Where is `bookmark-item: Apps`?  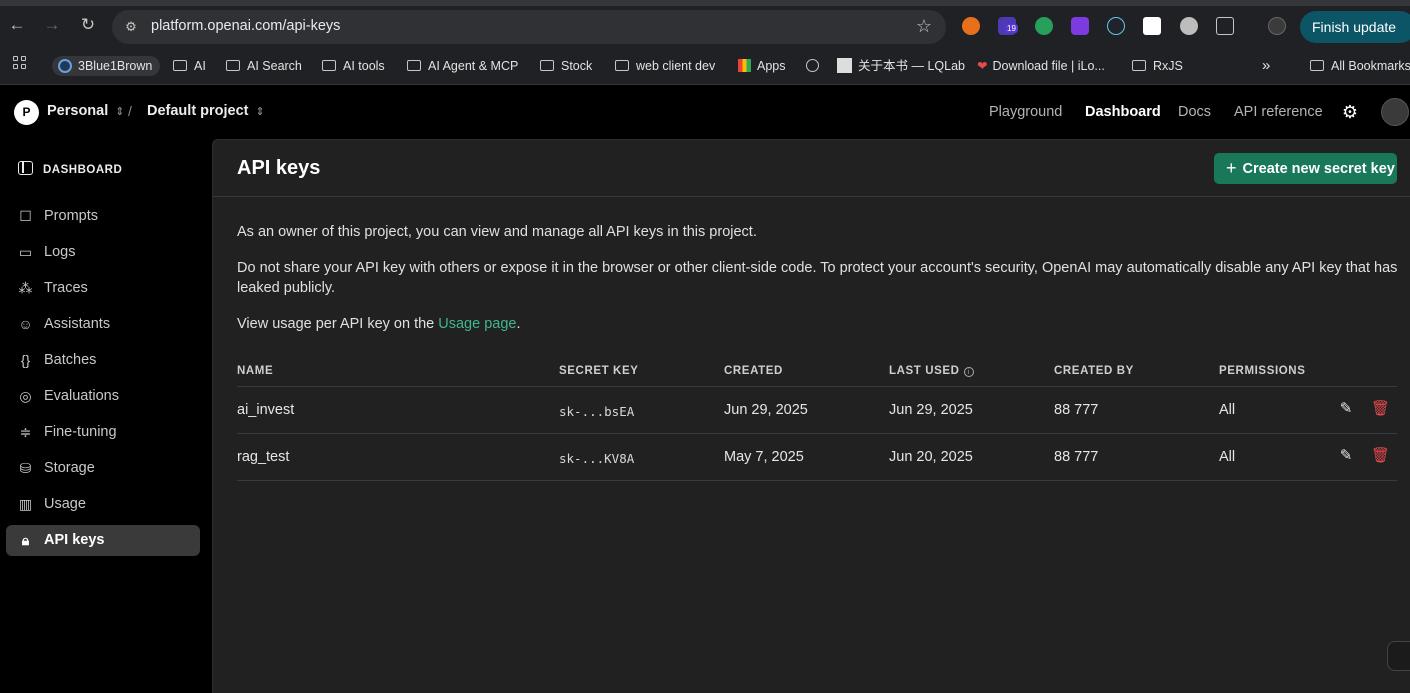
bookmark-item: Apps is located at coordinates (762, 66).